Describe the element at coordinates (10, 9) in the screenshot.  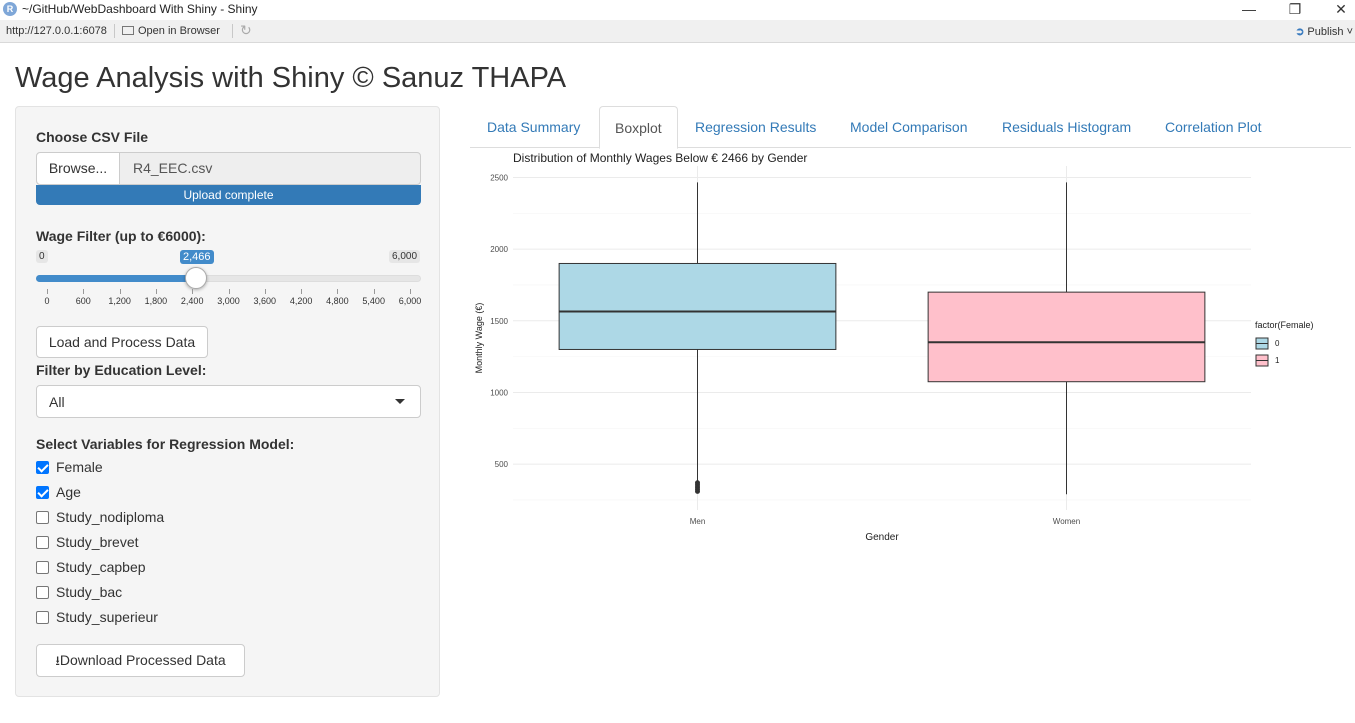
I see `r-app-icon: R` at that location.